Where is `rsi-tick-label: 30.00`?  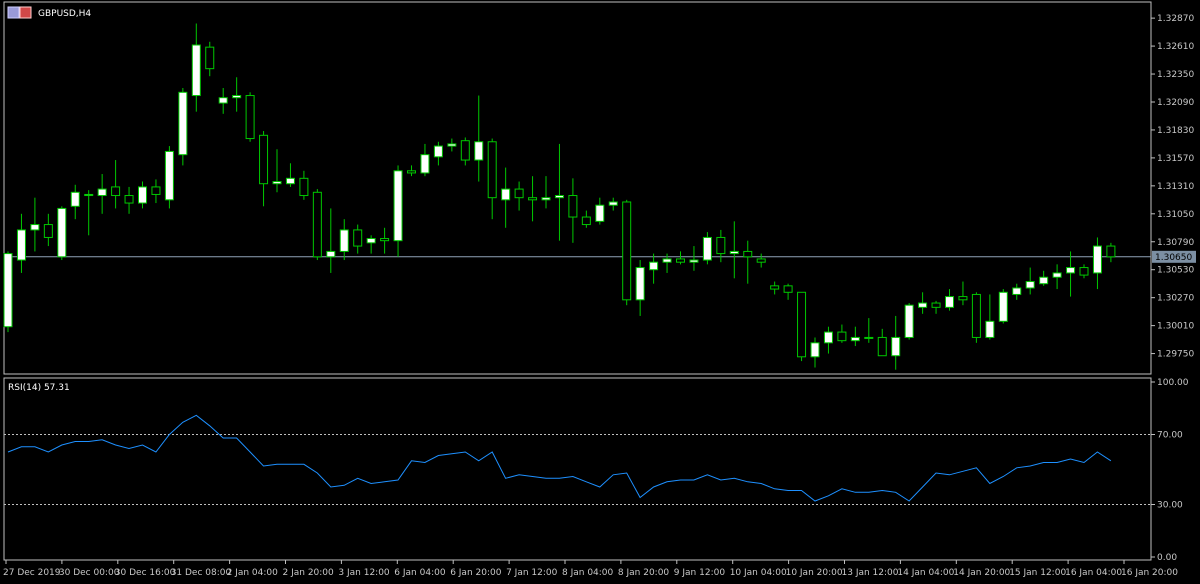
rsi-tick-label: 30.00 is located at coordinates (1170, 506).